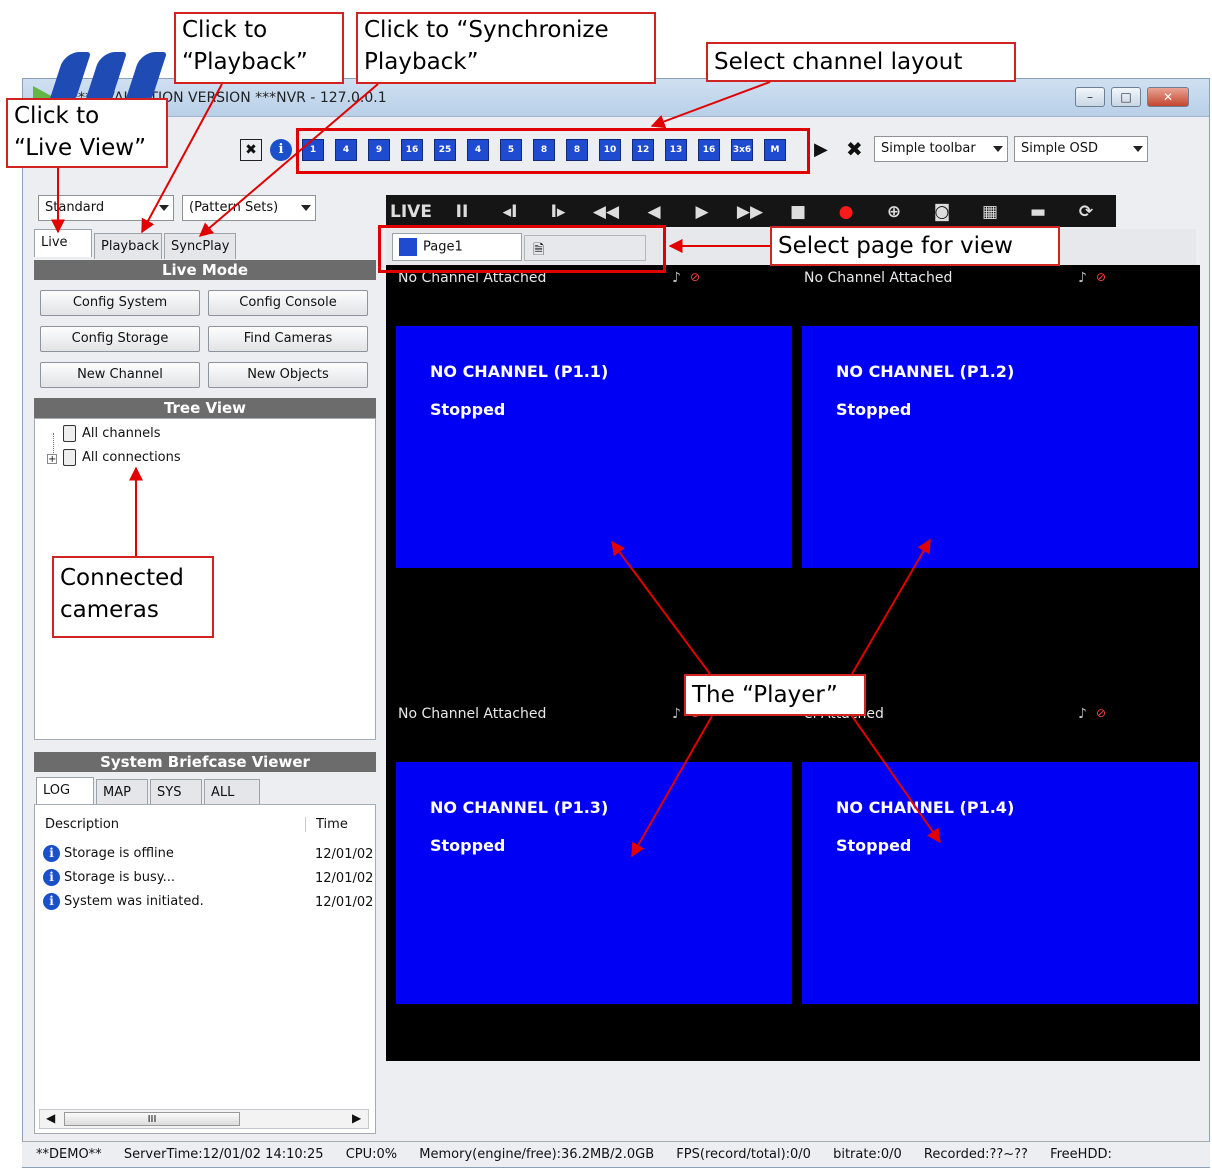  What do you see at coordinates (710, 105) in the screenshot?
I see `arrow-channel-layout` at bounding box center [710, 105].